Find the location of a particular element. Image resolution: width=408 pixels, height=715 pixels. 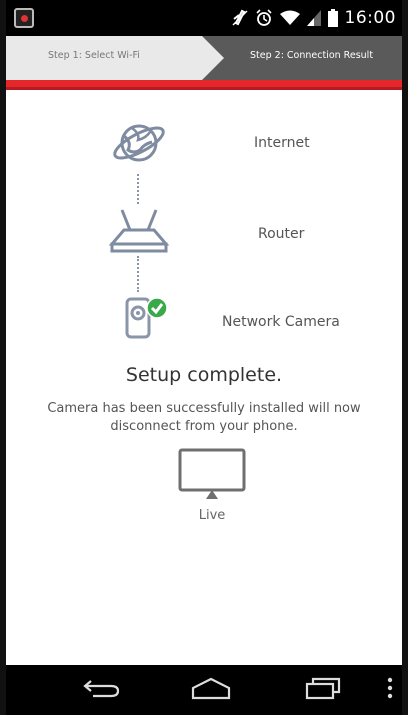

navigation-bar is located at coordinates (204, 690).